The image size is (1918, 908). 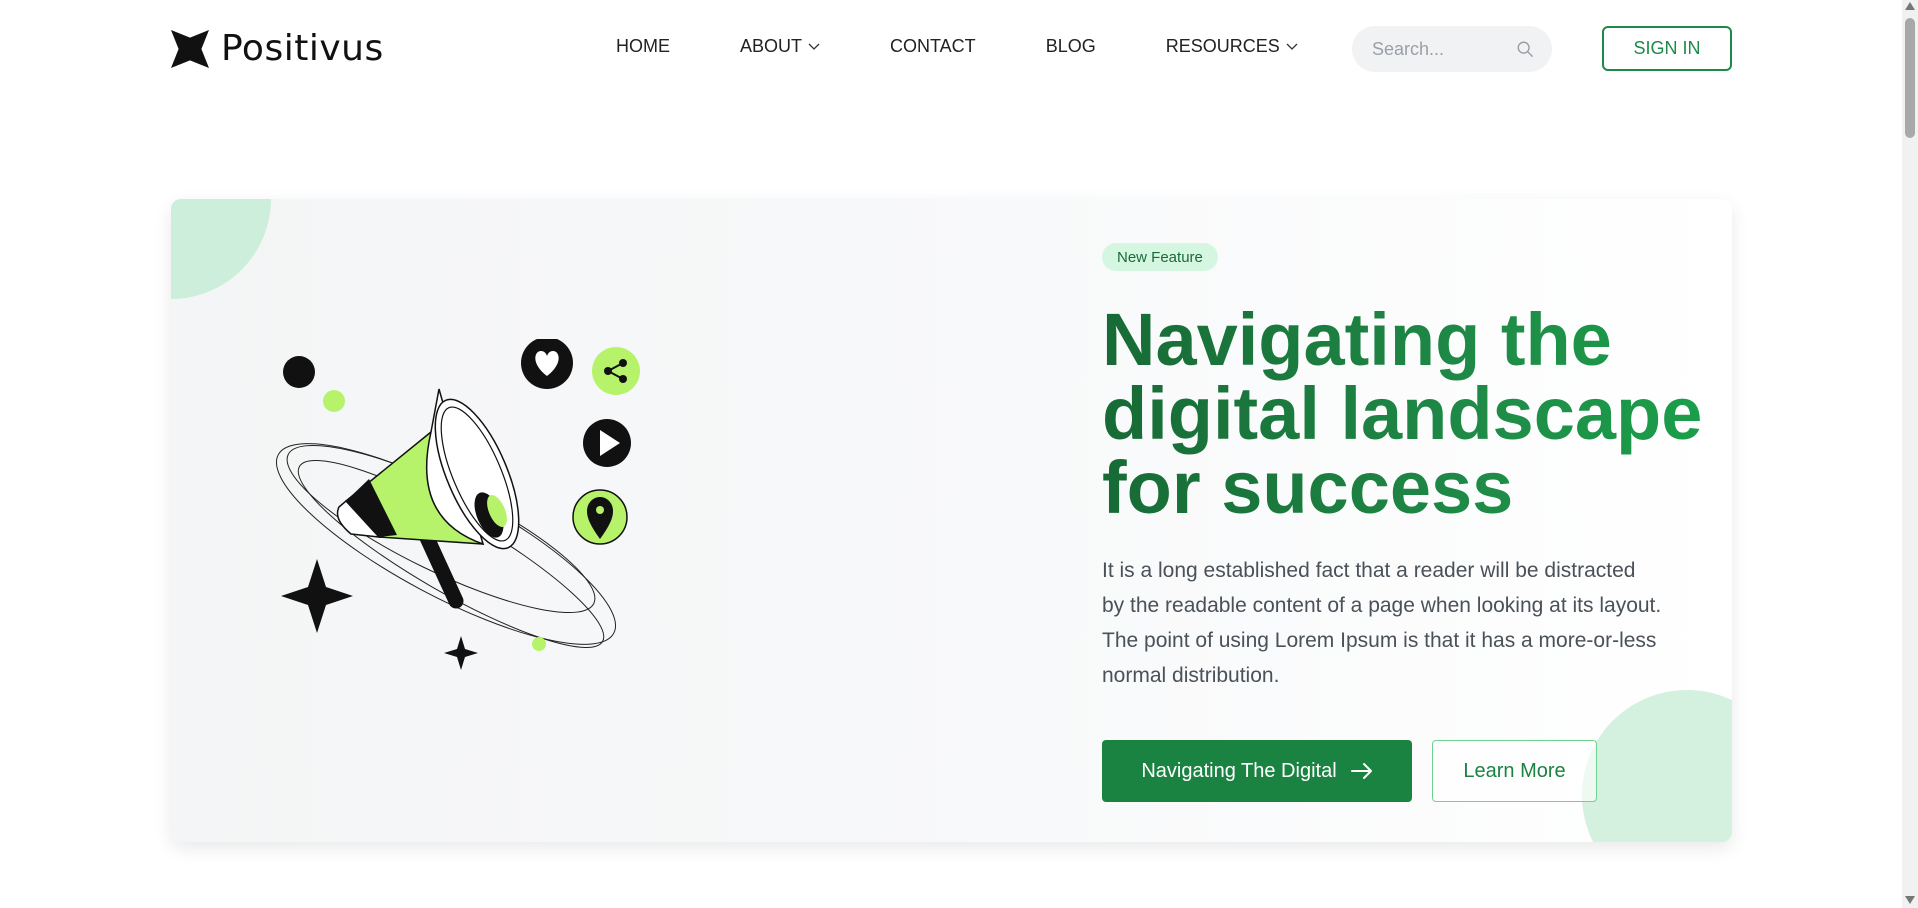 What do you see at coordinates (1667, 48) in the screenshot?
I see `sign-in-button: SIGN IN` at bounding box center [1667, 48].